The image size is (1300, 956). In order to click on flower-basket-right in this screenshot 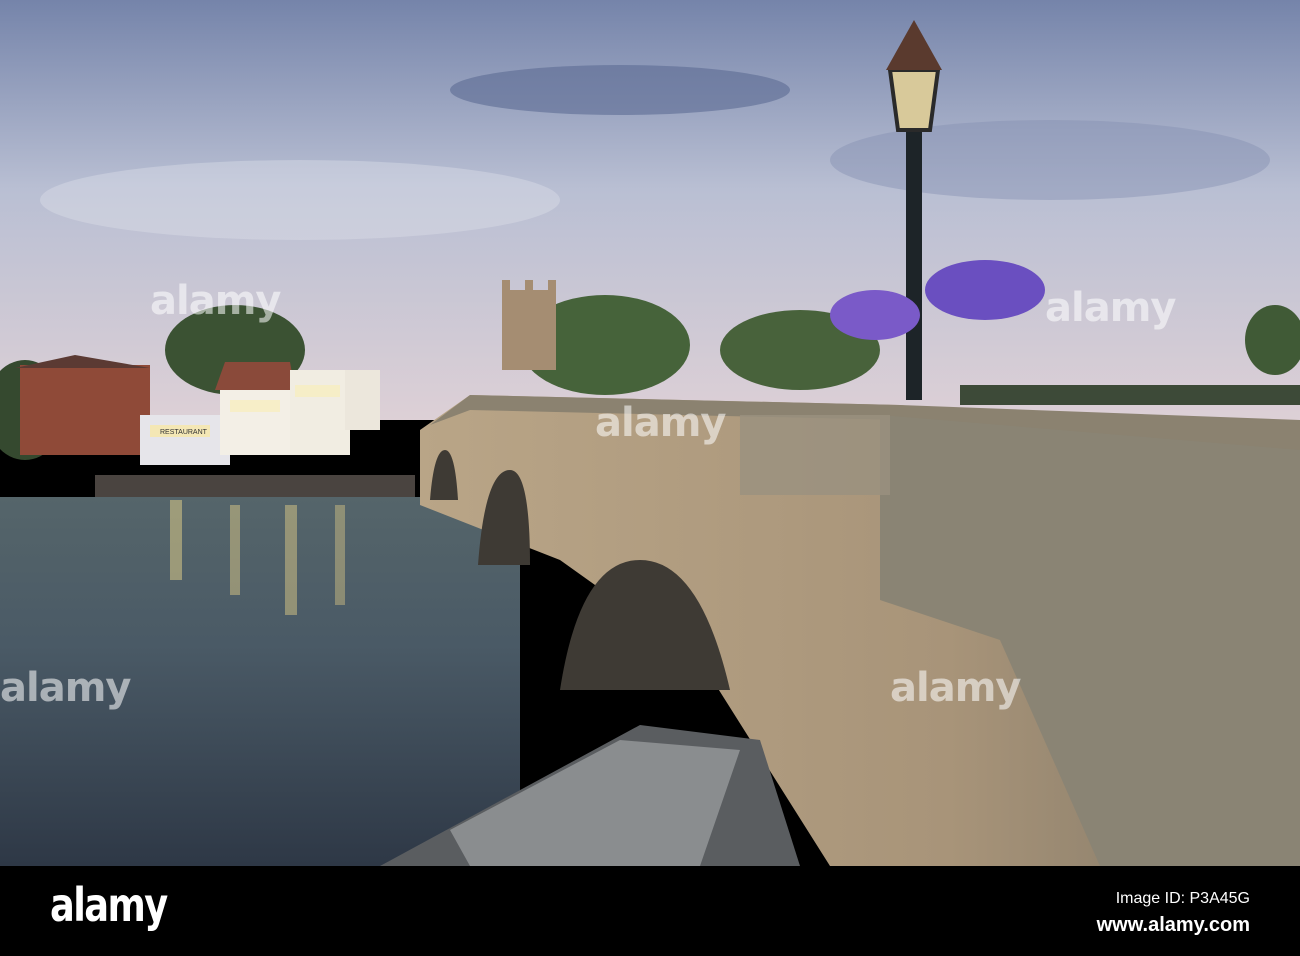, I will do `click(985, 290)`.